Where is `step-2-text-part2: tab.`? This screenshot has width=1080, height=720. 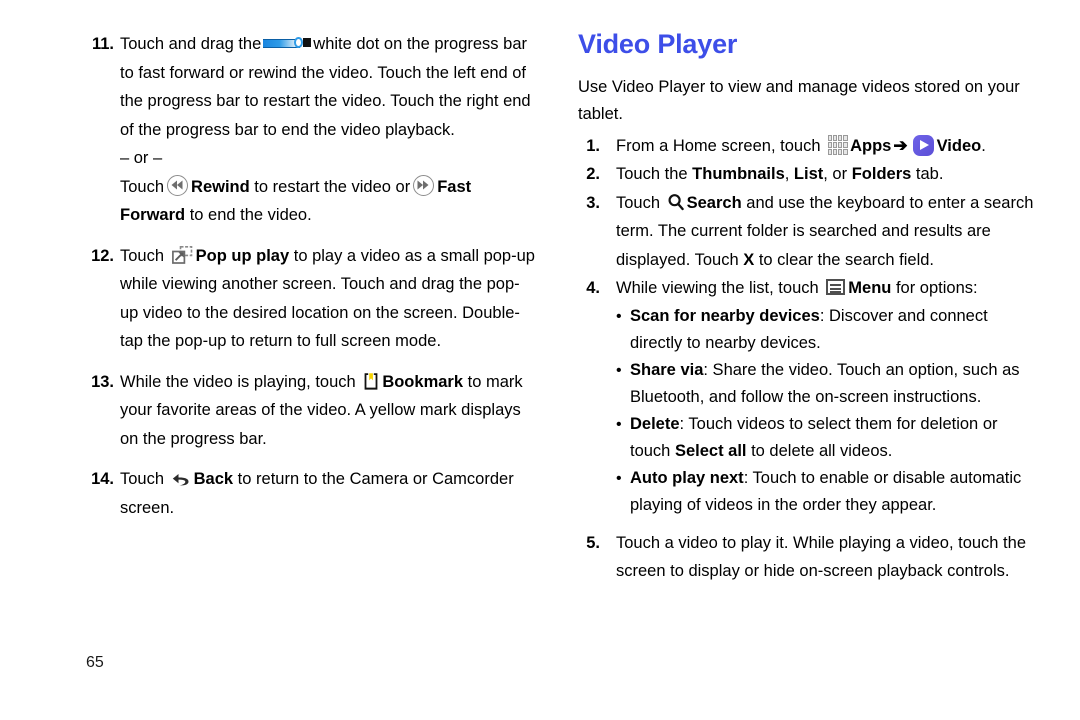 step-2-text-part2: tab. is located at coordinates (929, 174).